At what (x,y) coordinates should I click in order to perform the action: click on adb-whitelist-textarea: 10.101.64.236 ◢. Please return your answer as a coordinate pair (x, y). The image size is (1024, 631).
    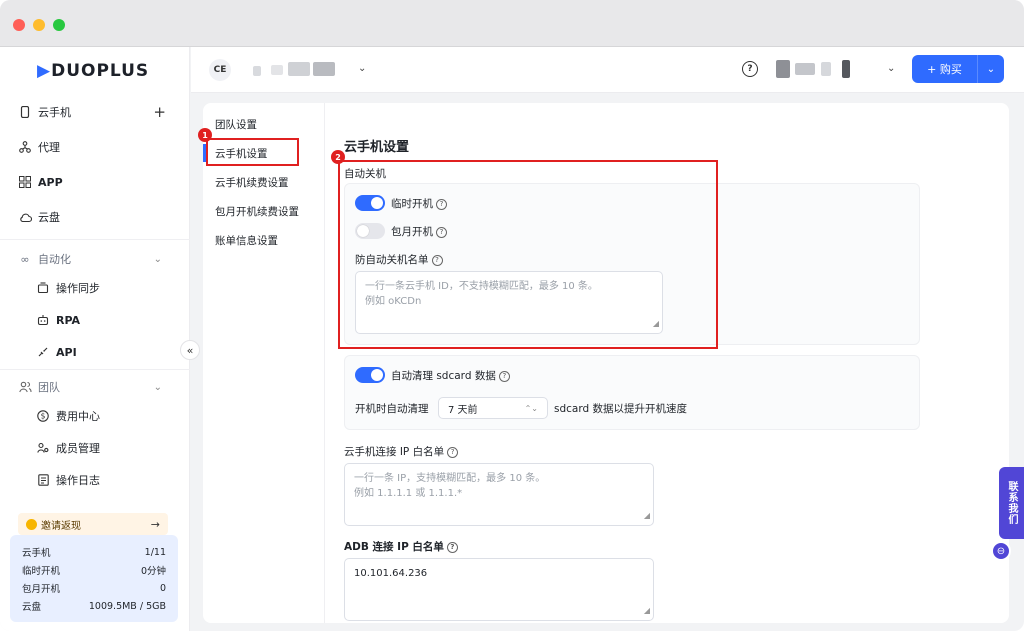
    Looking at the image, I should click on (499, 589).